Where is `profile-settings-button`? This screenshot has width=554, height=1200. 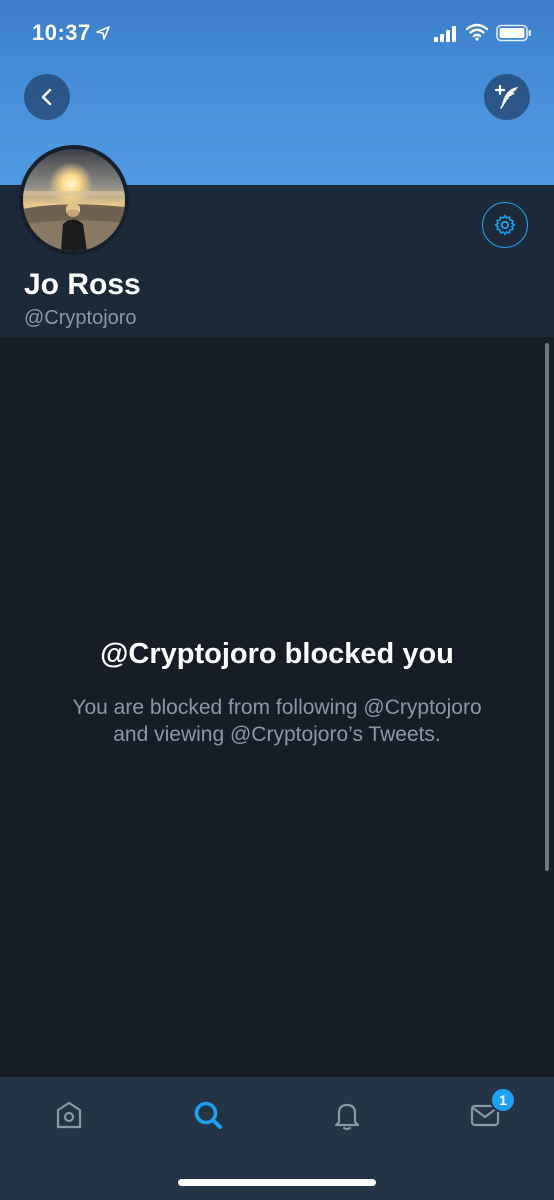
profile-settings-button is located at coordinates (505, 225).